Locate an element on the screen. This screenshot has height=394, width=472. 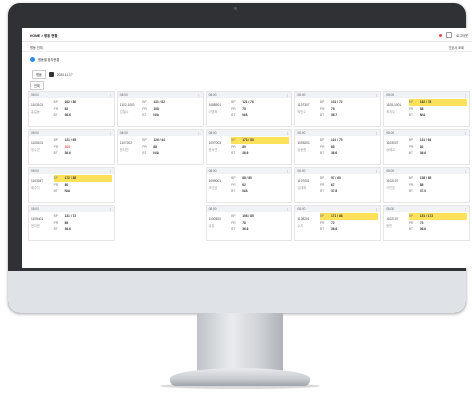
patient-card: 08:00 ⋮ 1099001 조인성 BP 88 / 60 PR 62 BT N/A is located at coordinates (249, 185).